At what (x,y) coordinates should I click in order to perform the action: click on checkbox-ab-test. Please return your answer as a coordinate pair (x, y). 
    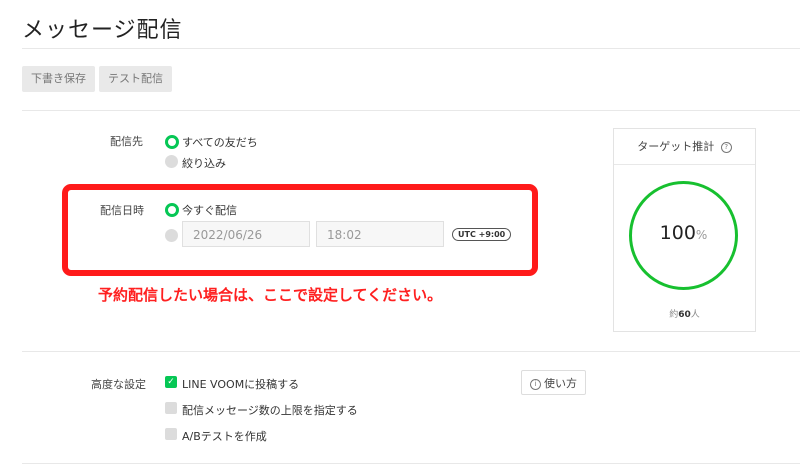
    Looking at the image, I should click on (171, 434).